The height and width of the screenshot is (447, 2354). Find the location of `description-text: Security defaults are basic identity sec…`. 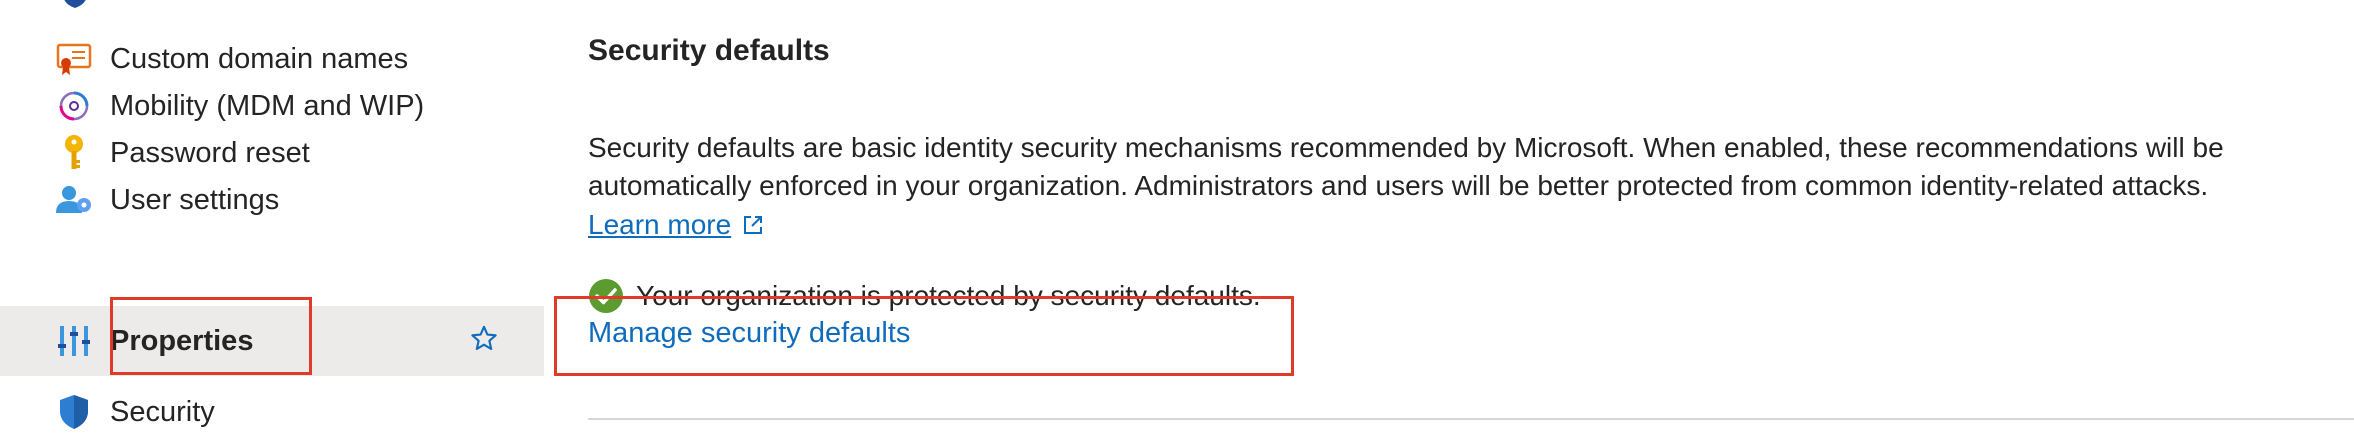

description-text: Security defaults are basic identity sec… is located at coordinates (1406, 166).